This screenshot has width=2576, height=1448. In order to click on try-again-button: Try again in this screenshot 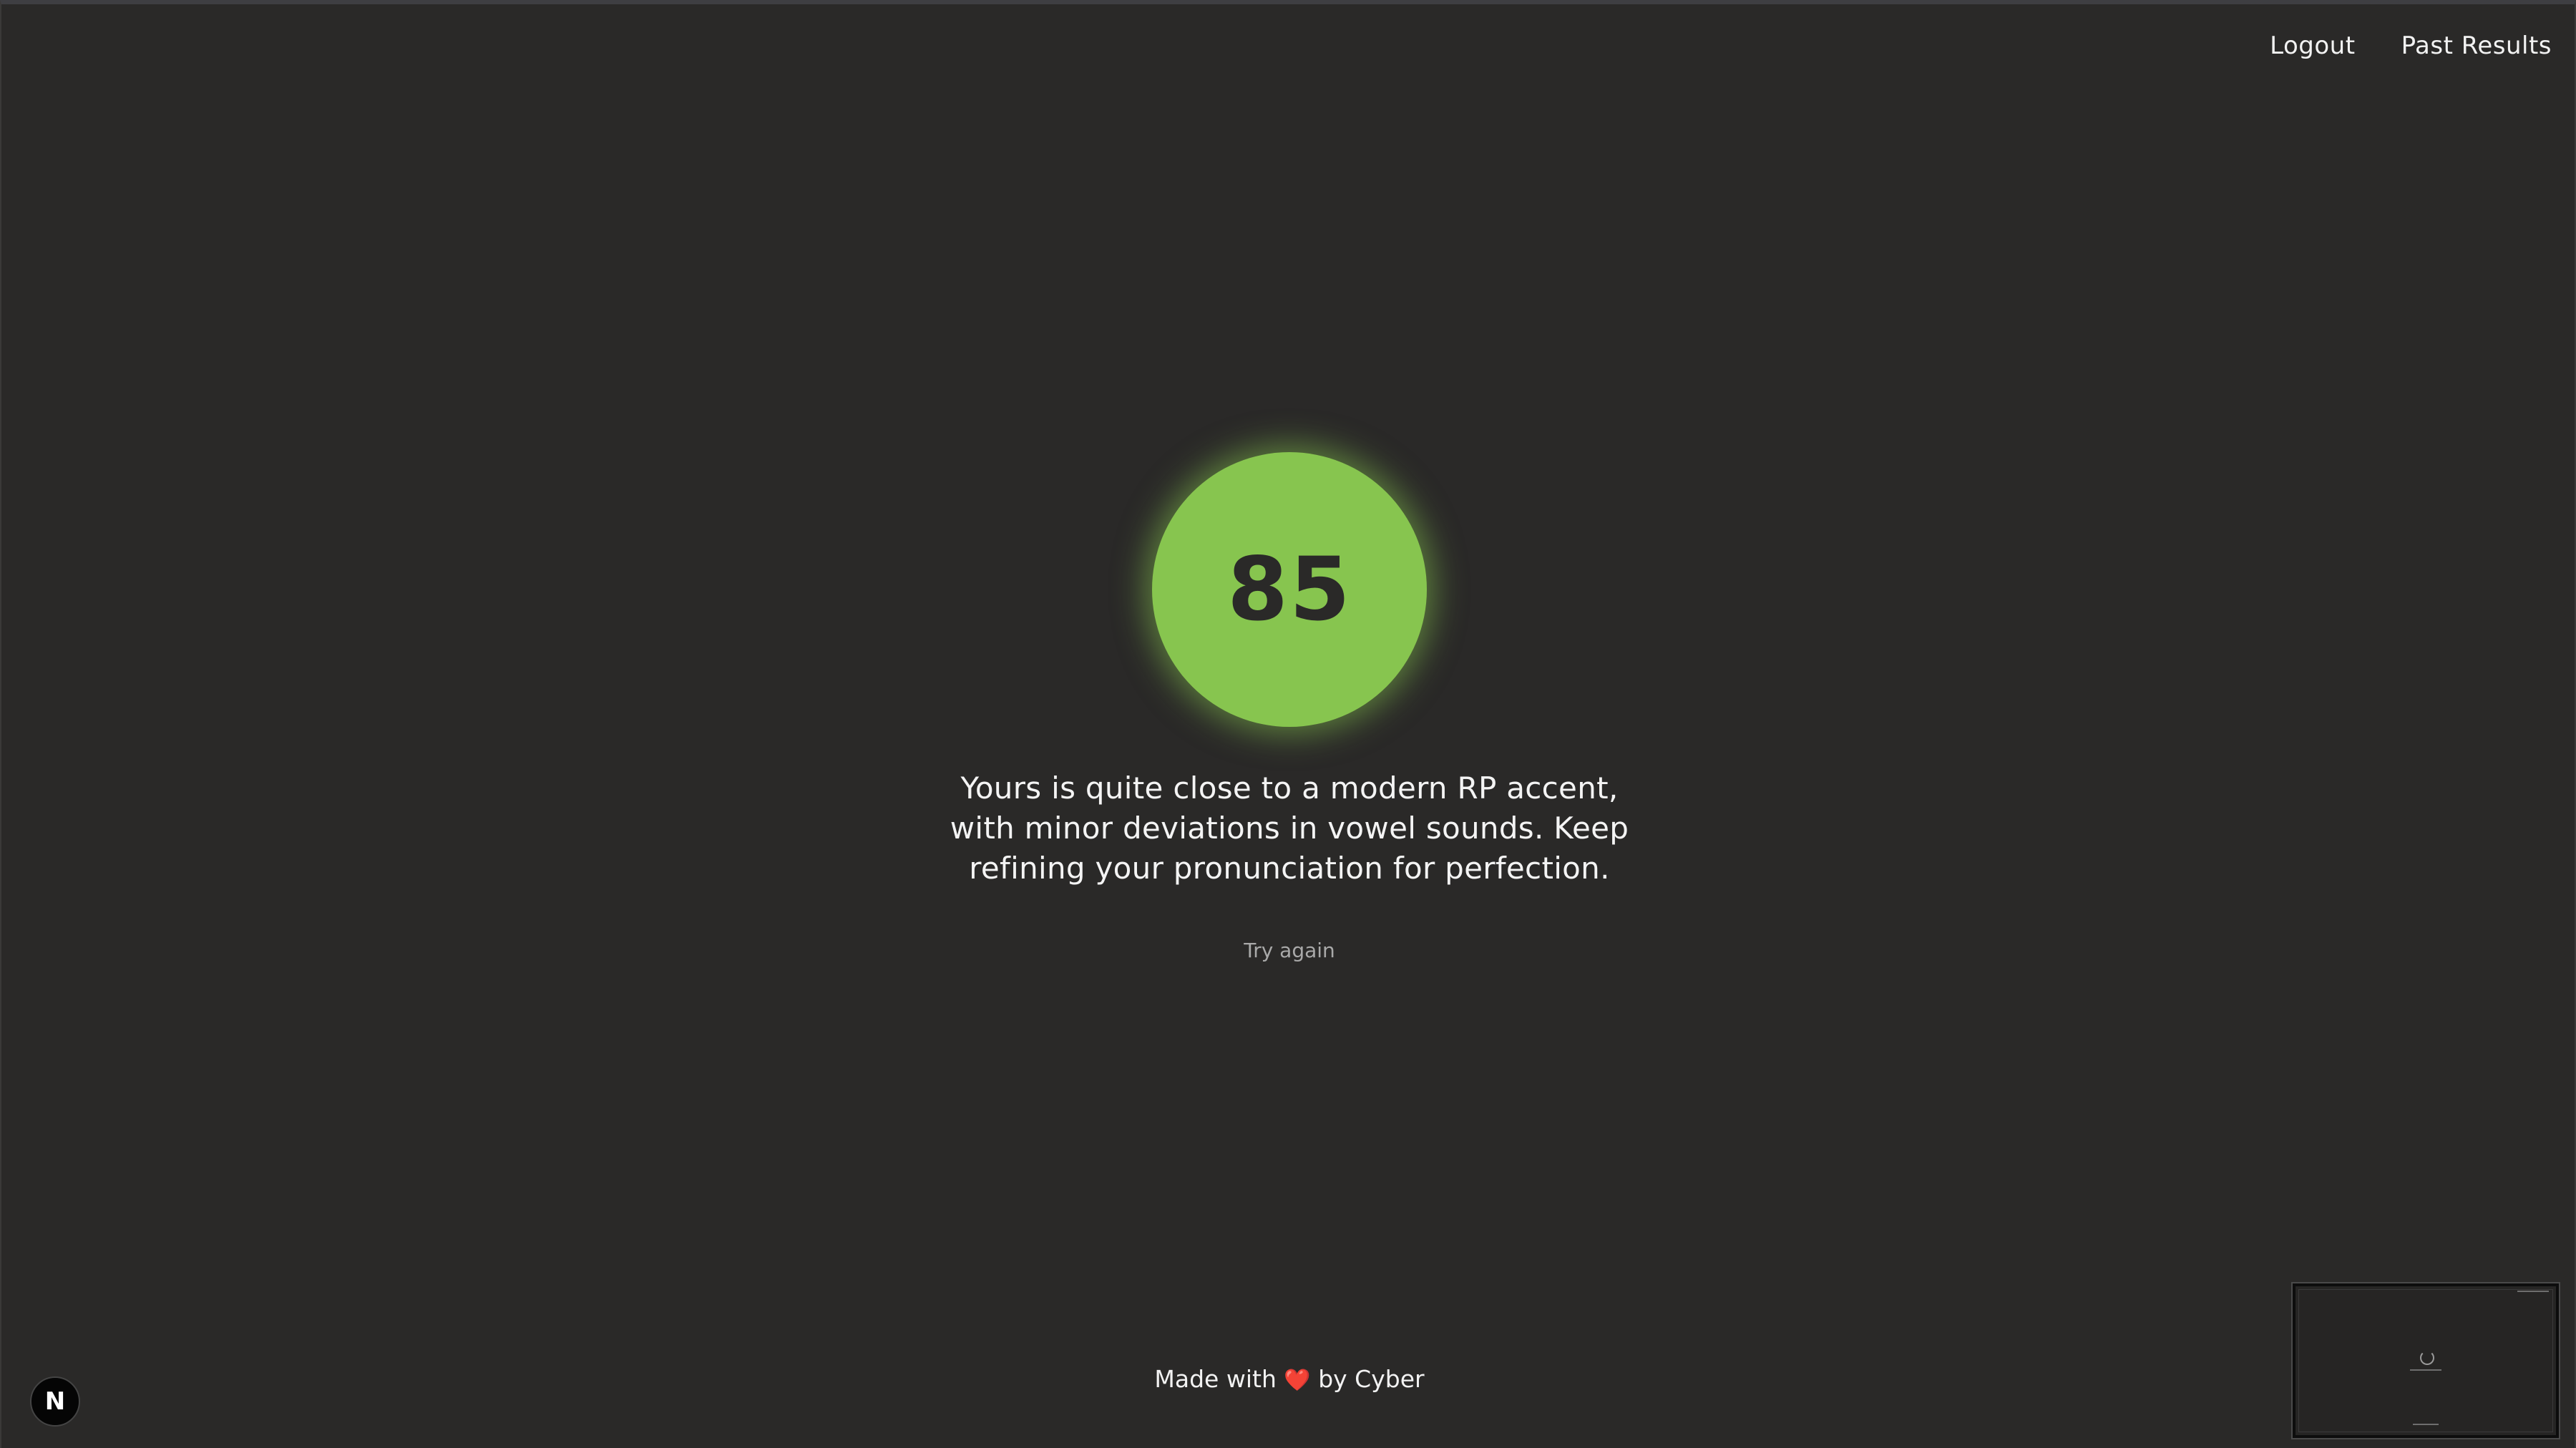, I will do `click(1289, 950)`.